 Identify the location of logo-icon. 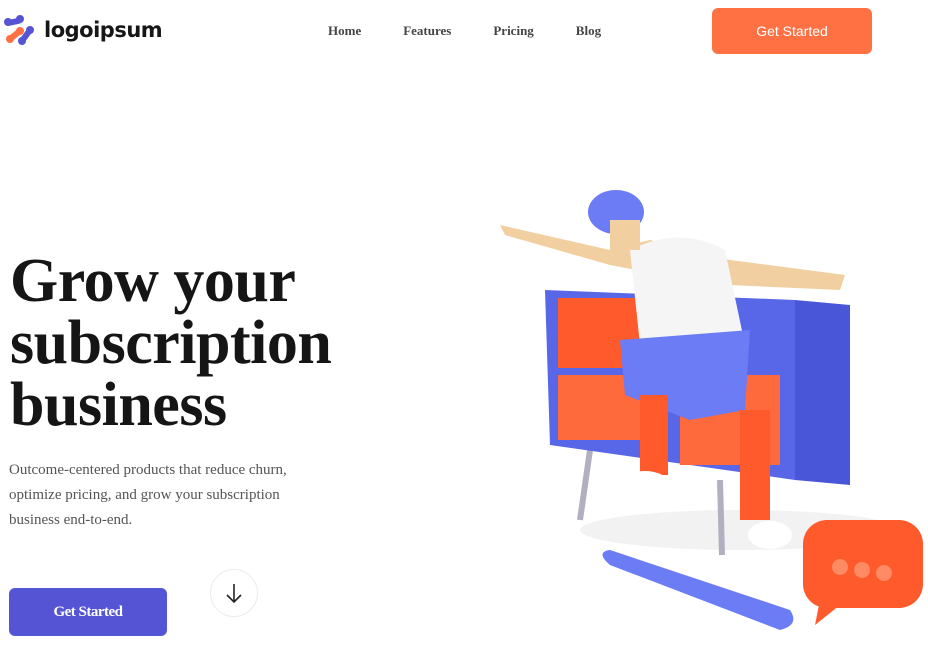
(19, 30).